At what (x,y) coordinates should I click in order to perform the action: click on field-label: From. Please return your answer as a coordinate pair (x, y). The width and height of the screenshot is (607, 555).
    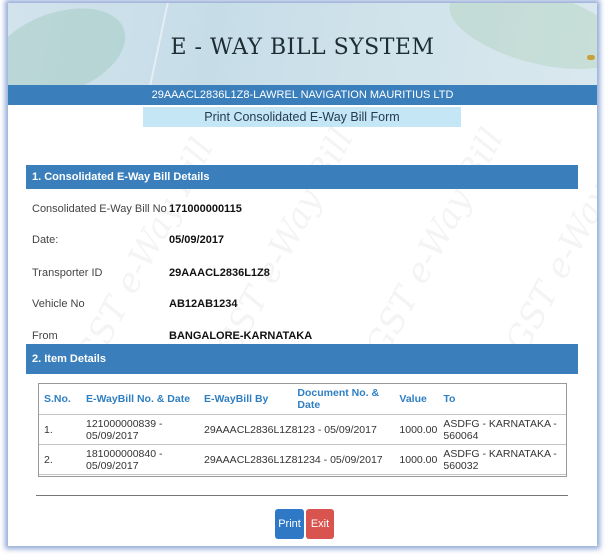
    Looking at the image, I should click on (45, 336).